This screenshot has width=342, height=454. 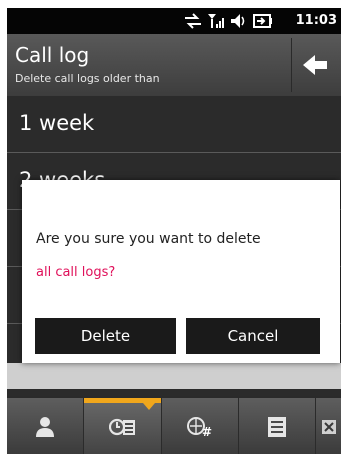 What do you see at coordinates (216, 21) in the screenshot?
I see `signal-icon` at bounding box center [216, 21].